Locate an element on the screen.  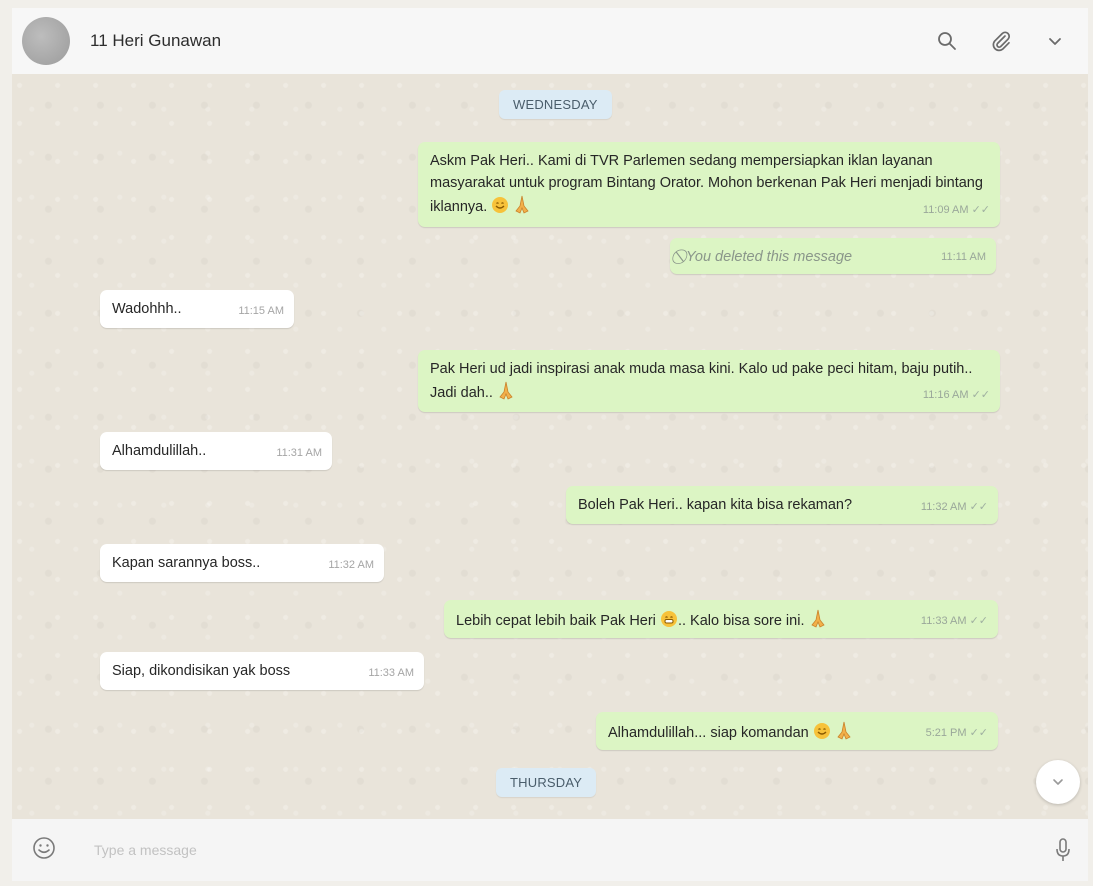
header-actions is located at coordinates (1001, 41).